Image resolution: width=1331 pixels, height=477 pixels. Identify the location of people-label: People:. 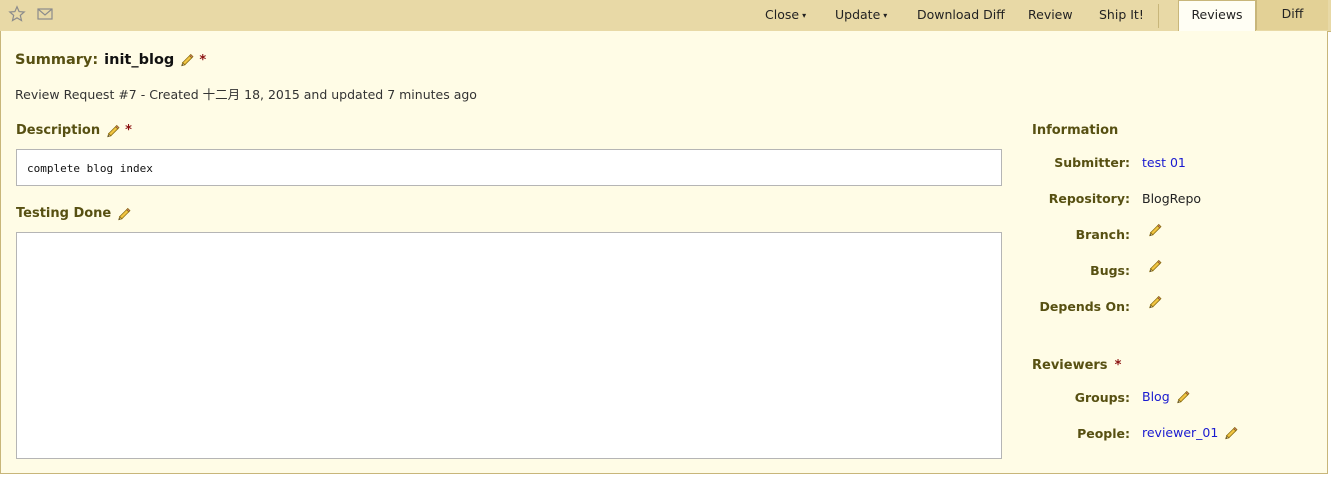
(1103, 433).